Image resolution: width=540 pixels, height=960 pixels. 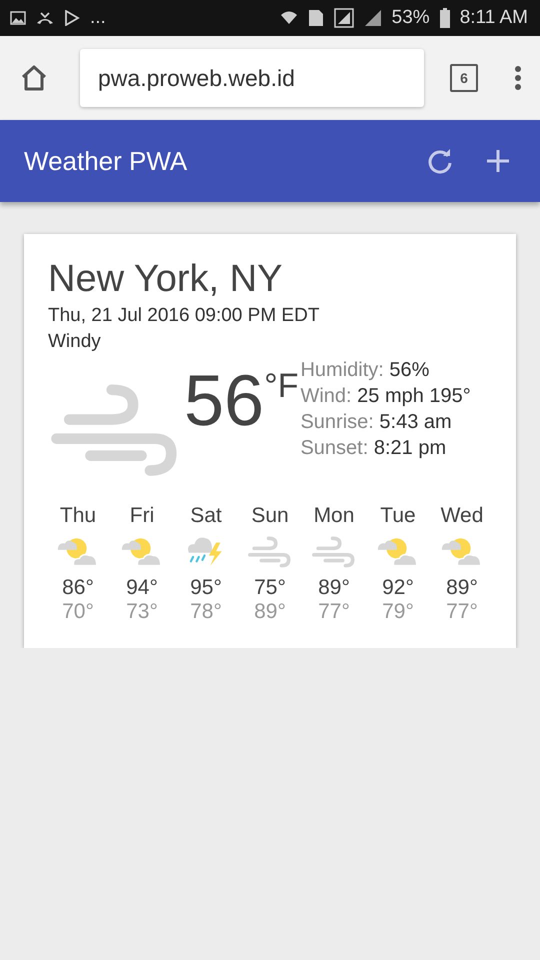 I want to click on high-temperature: 86°, so click(x=78, y=588).